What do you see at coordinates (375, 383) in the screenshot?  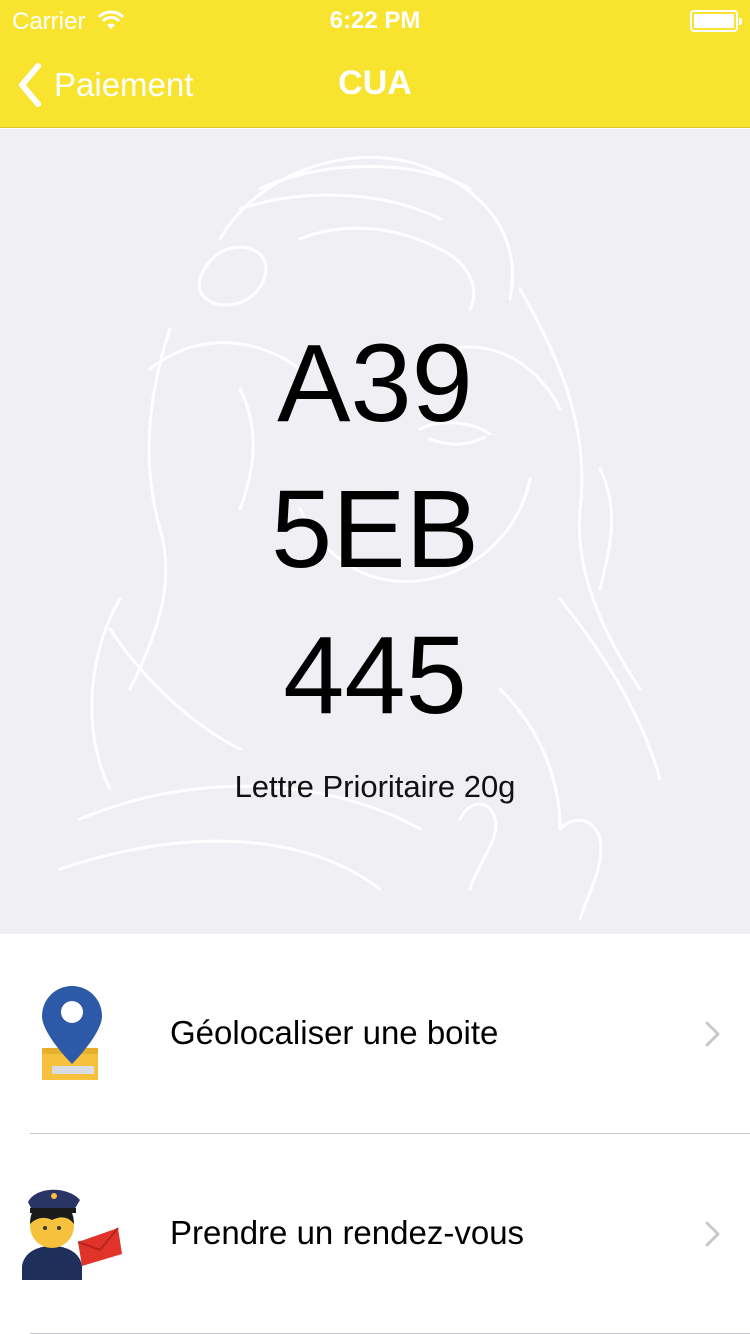 I see `code-line-1: A39` at bounding box center [375, 383].